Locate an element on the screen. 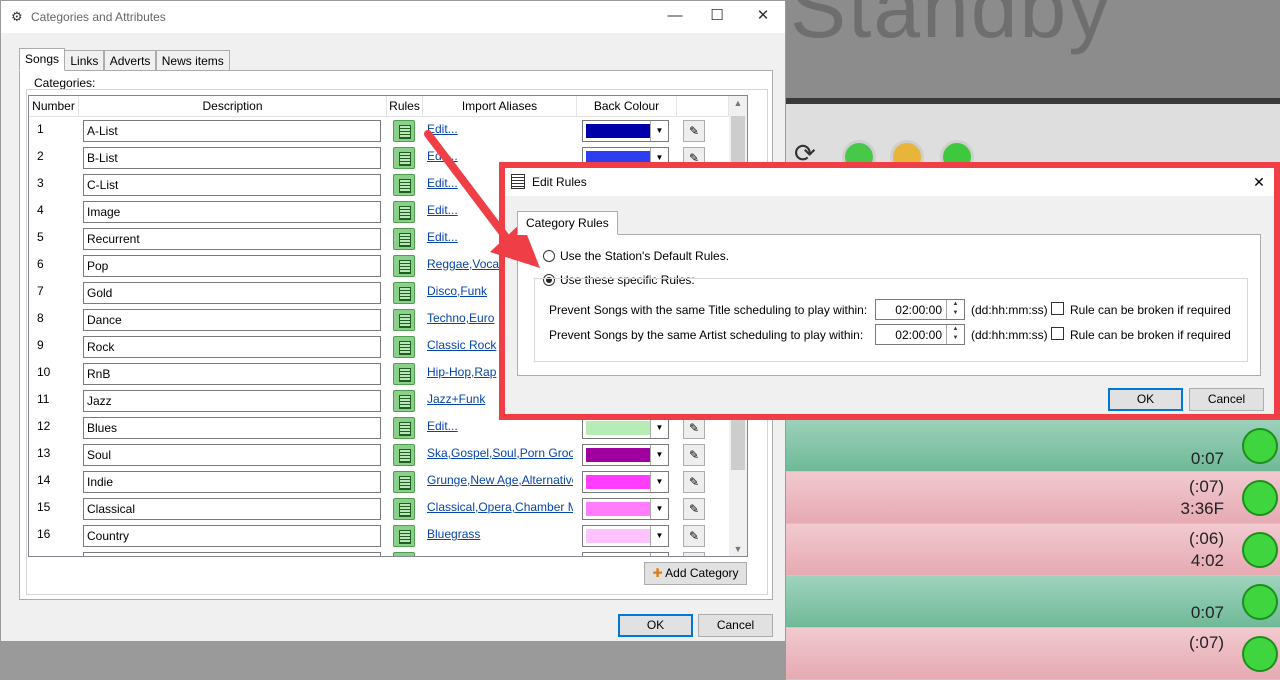 The image size is (1280, 680). cancel-button: Cancel is located at coordinates (735, 625).